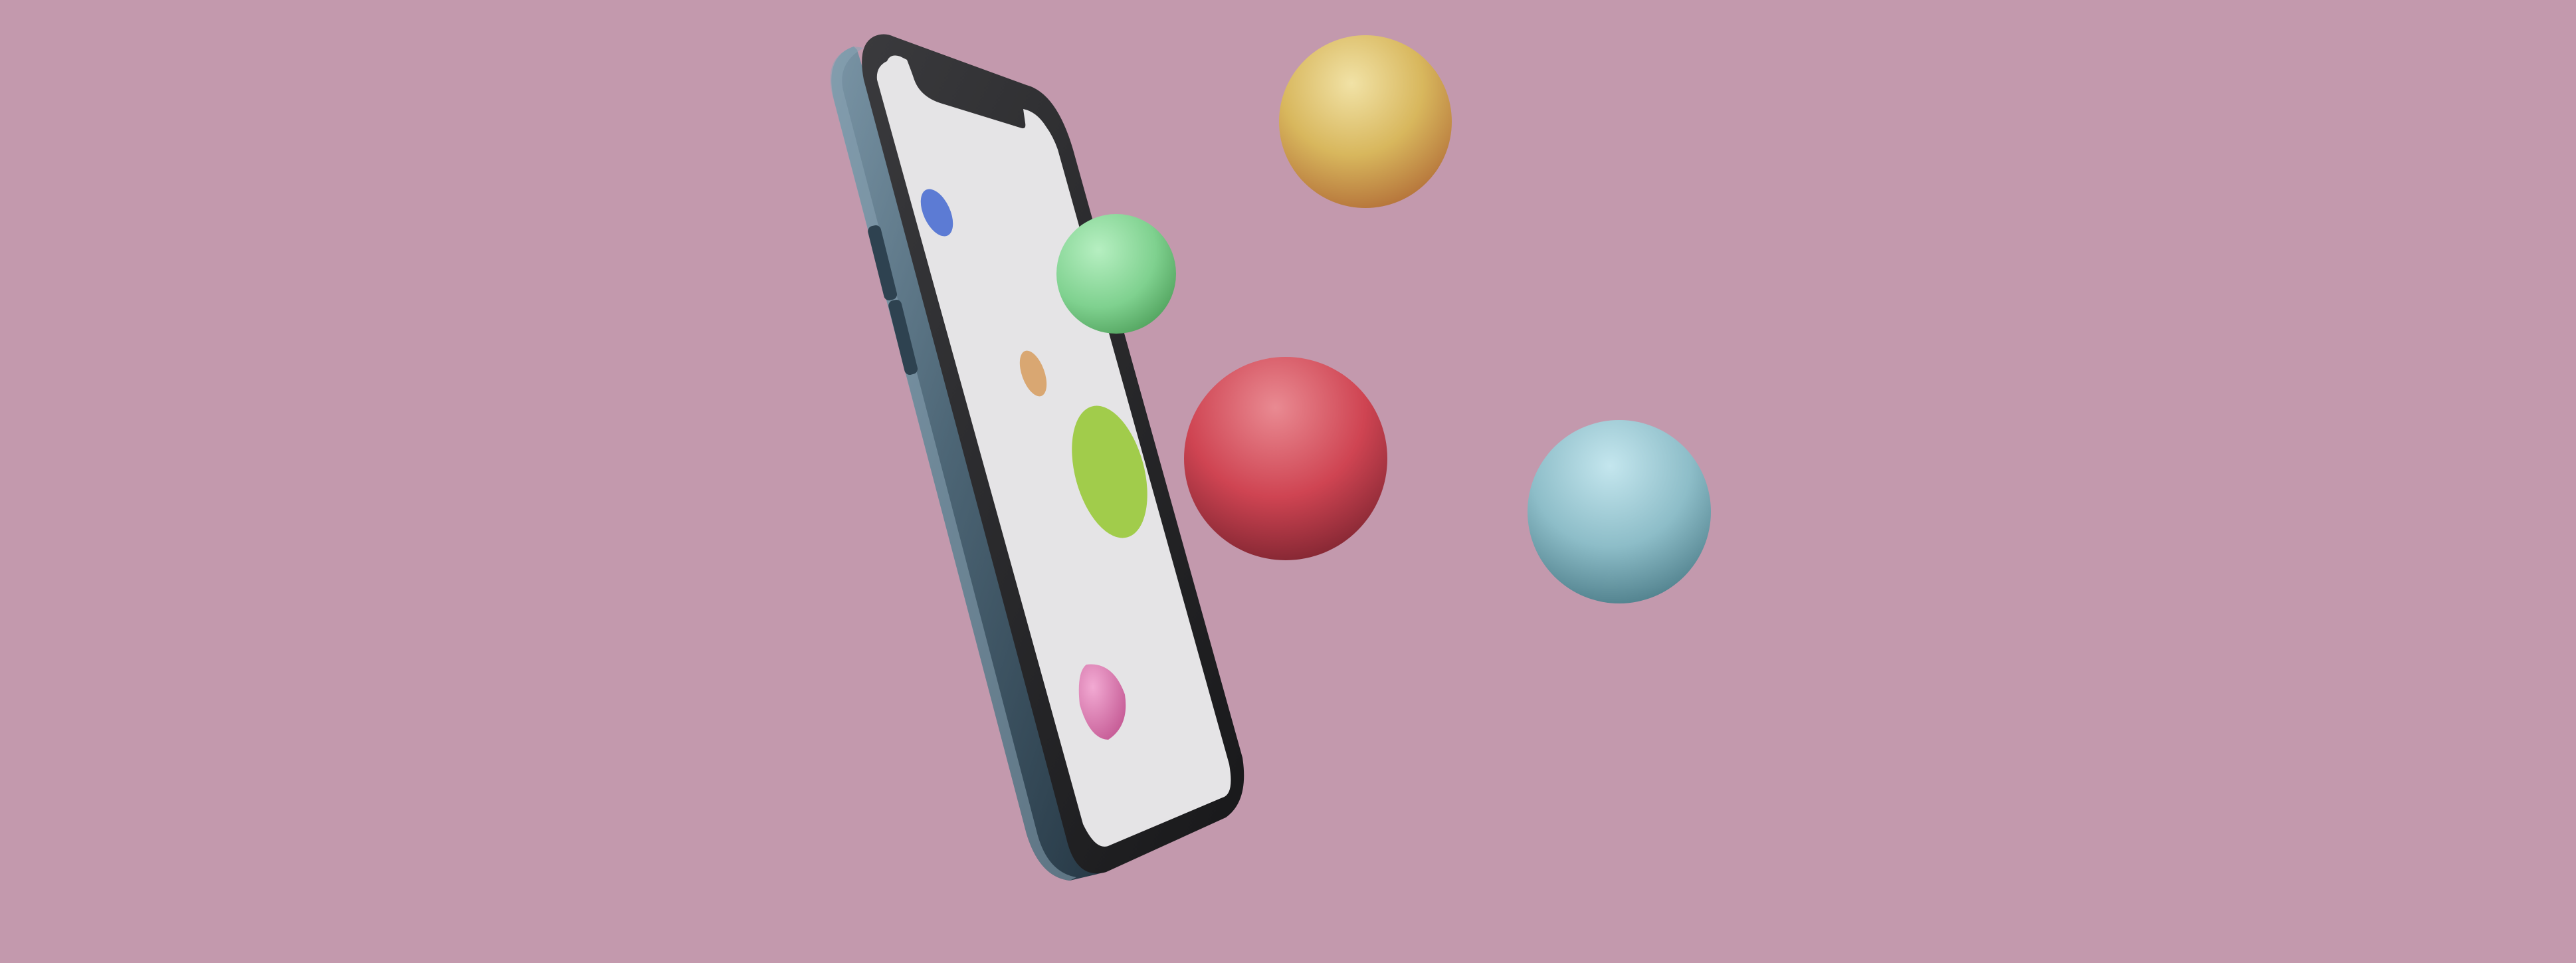  What do you see at coordinates (1286, 459) in the screenshot?
I see `red-sphere` at bounding box center [1286, 459].